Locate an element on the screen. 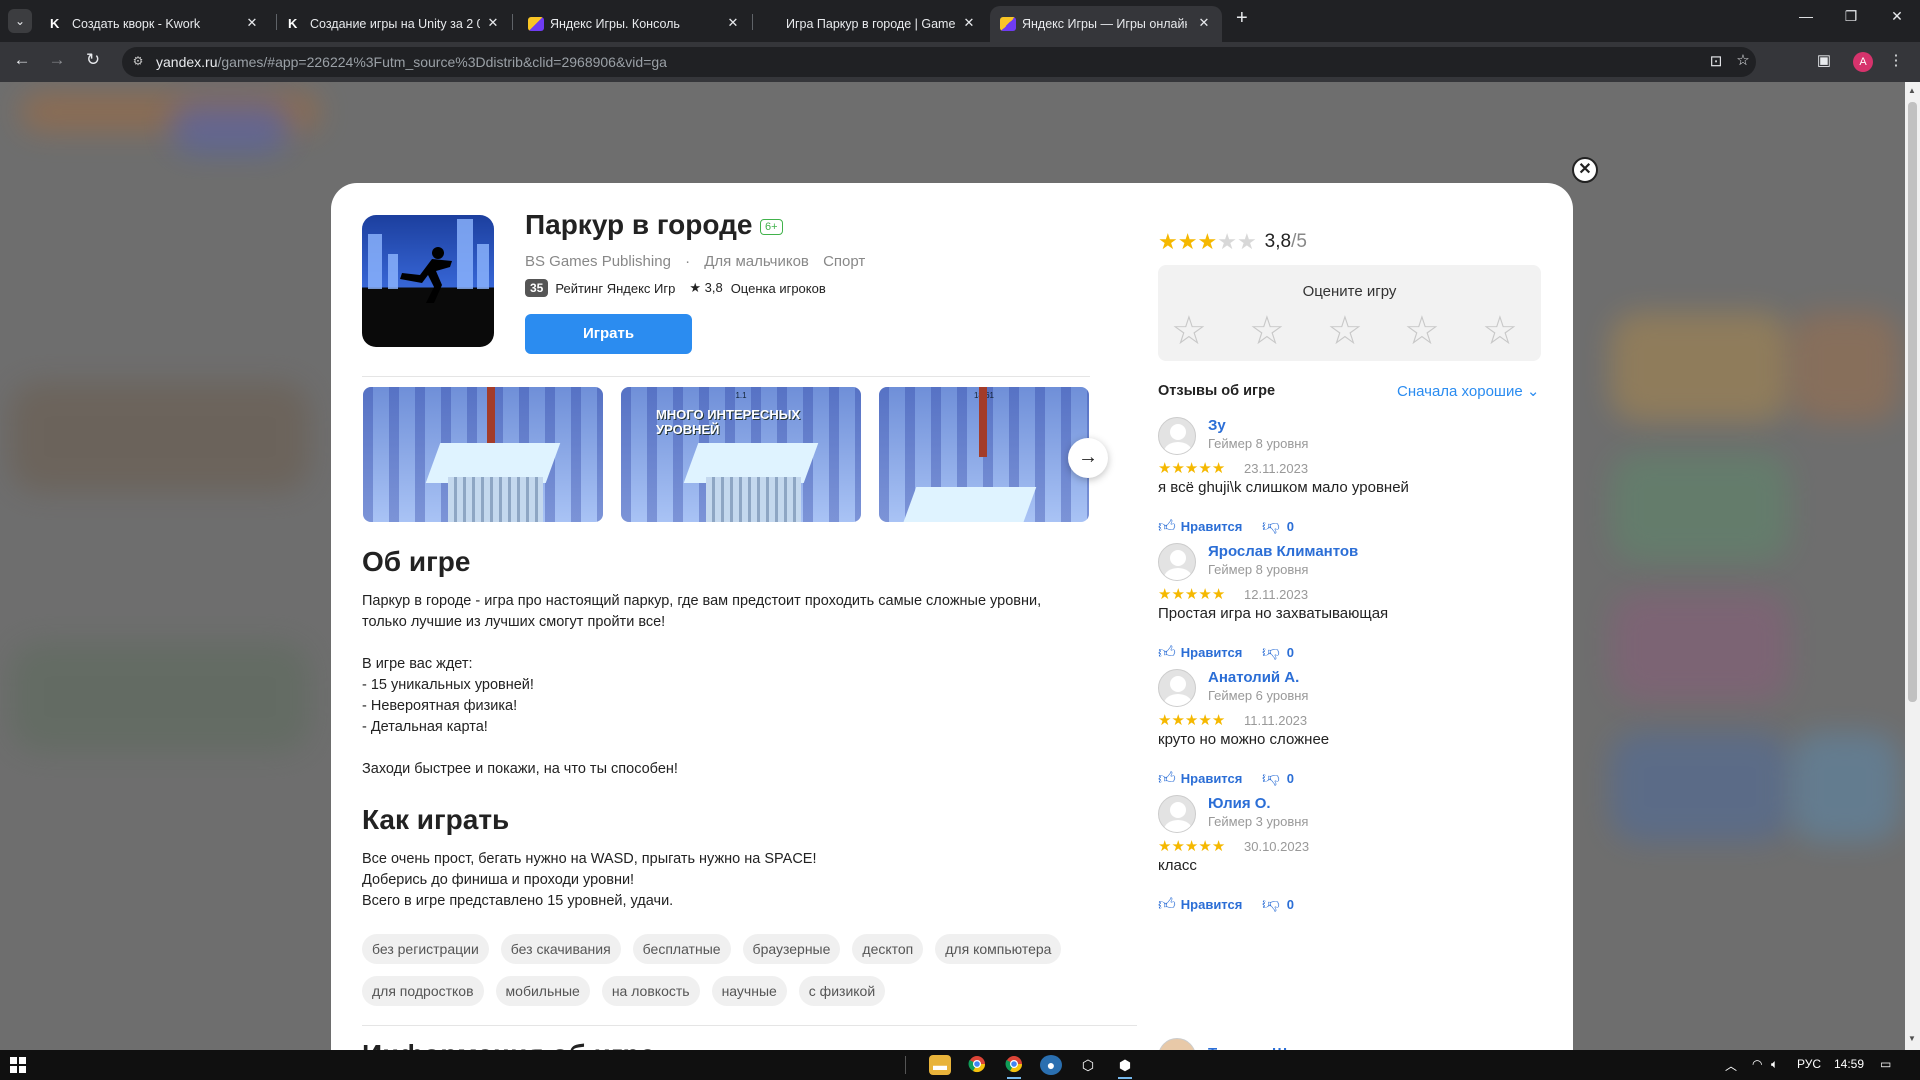  chrome-icon is located at coordinates (977, 1065).